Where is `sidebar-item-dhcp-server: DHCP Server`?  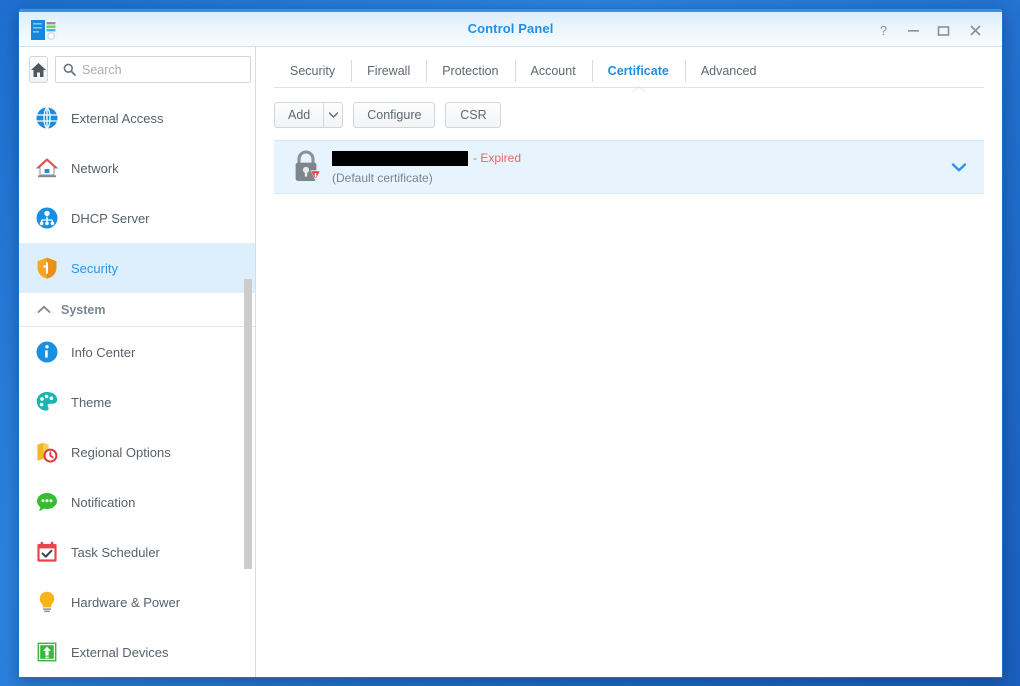 sidebar-item-dhcp-server: DHCP Server is located at coordinates (137, 218).